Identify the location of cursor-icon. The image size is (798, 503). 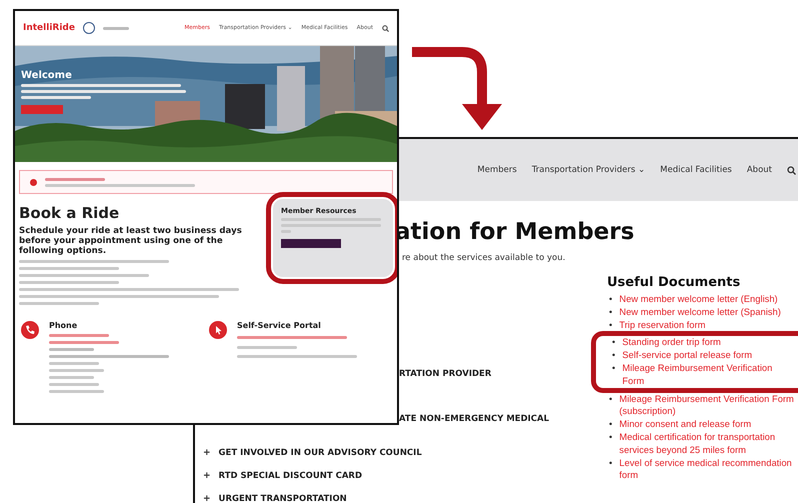
(218, 330).